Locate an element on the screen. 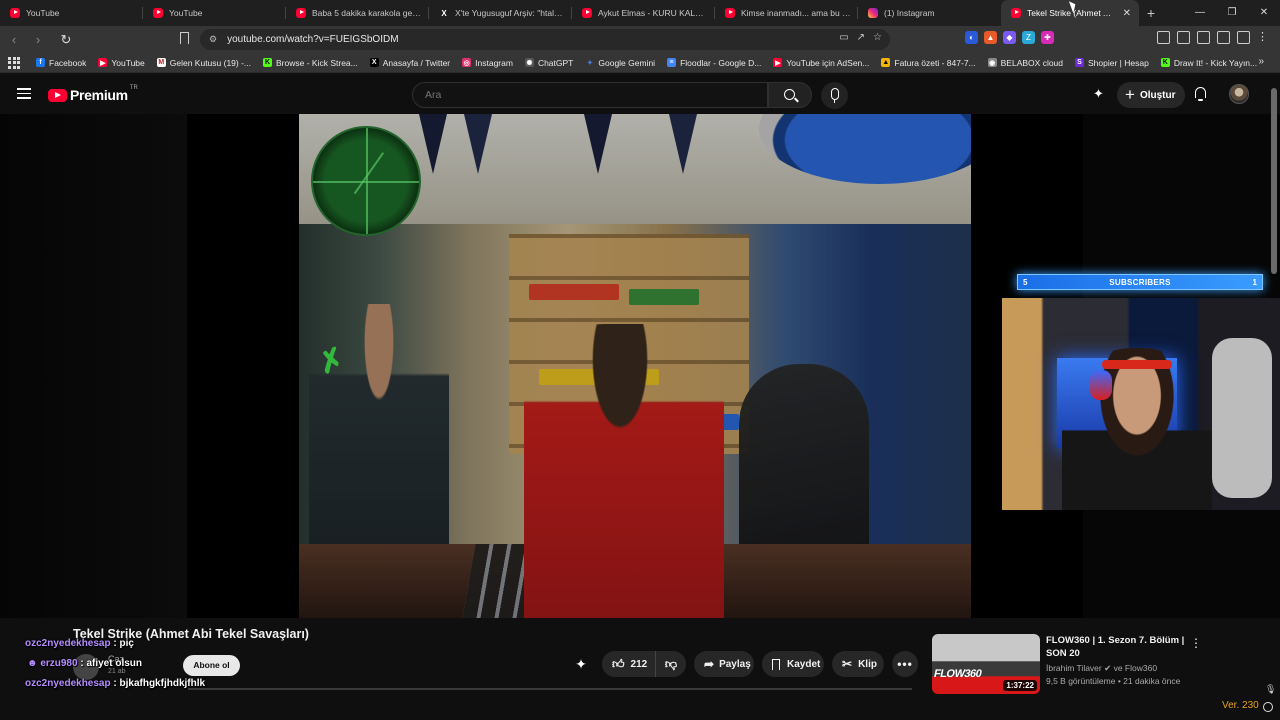  bookmark-item: f Facebook is located at coordinates (61, 63).